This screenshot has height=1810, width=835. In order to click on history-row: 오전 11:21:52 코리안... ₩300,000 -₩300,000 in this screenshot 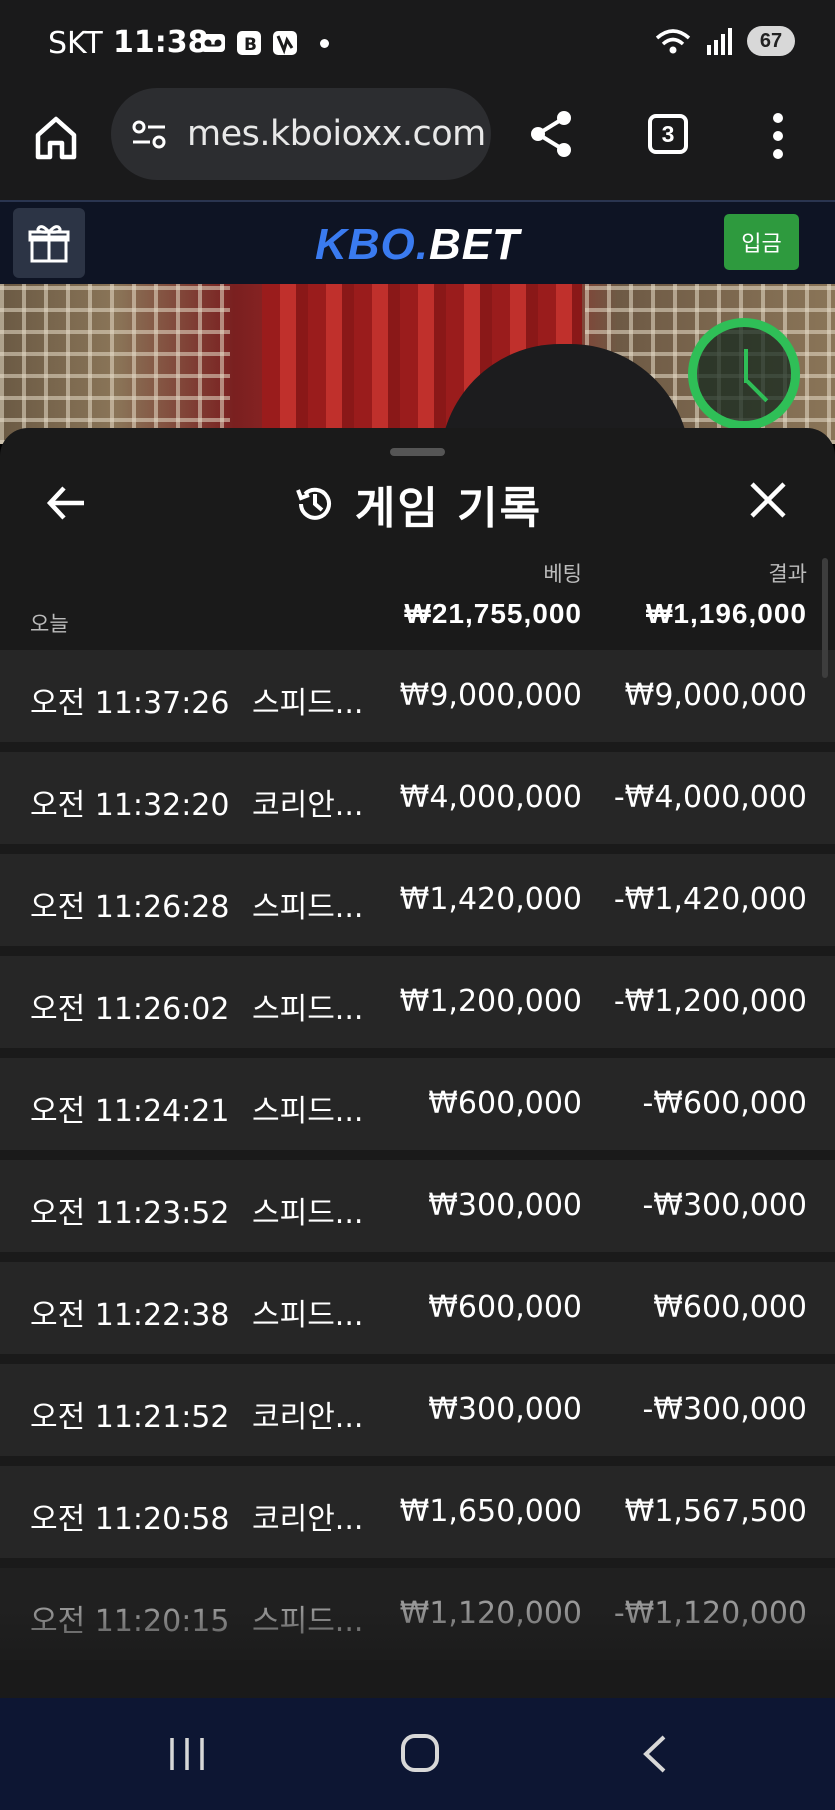, I will do `click(417, 1410)`.